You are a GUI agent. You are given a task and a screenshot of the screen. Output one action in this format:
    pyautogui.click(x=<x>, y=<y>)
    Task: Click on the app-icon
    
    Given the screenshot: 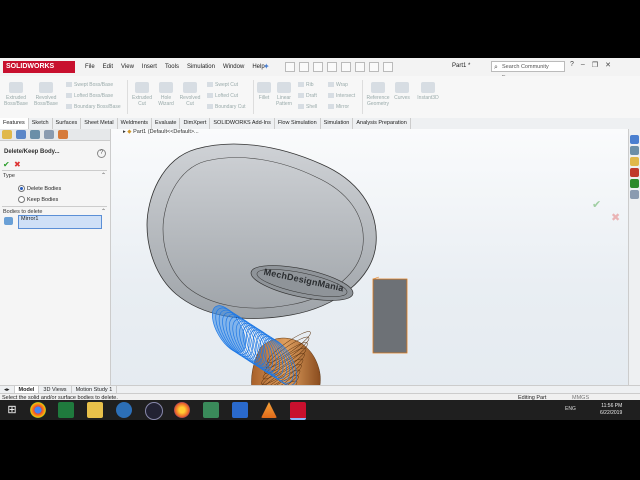 What is the action you would take?
    pyautogui.click(x=240, y=410)
    